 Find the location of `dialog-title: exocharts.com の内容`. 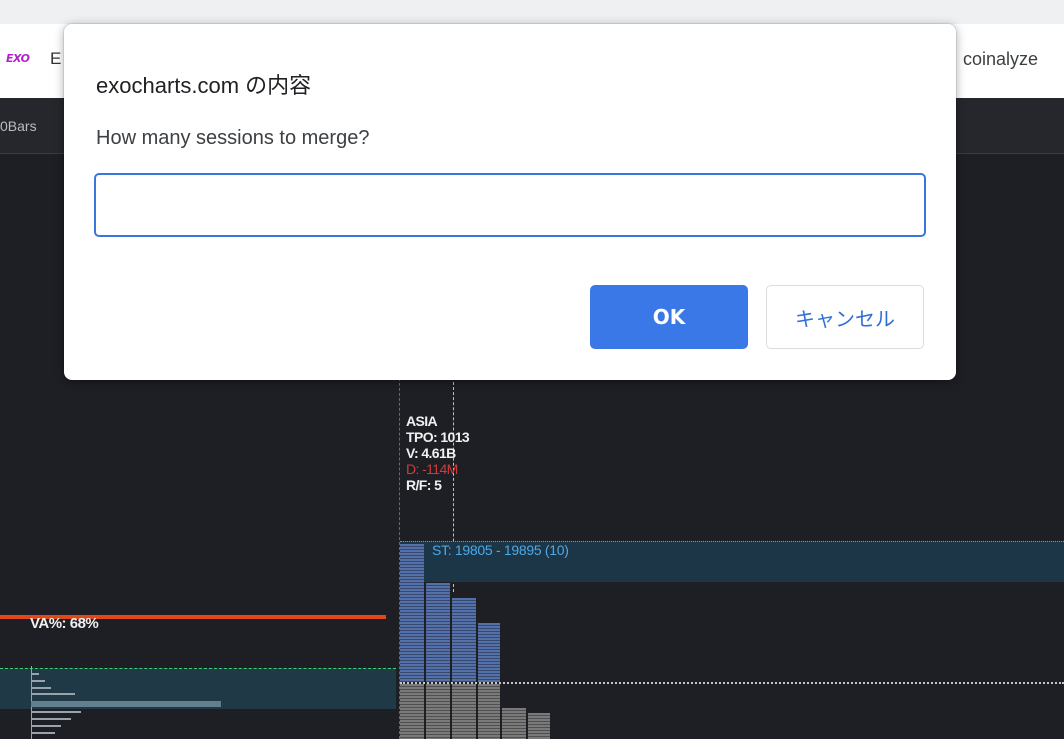

dialog-title: exocharts.com の内容 is located at coordinates (204, 85).